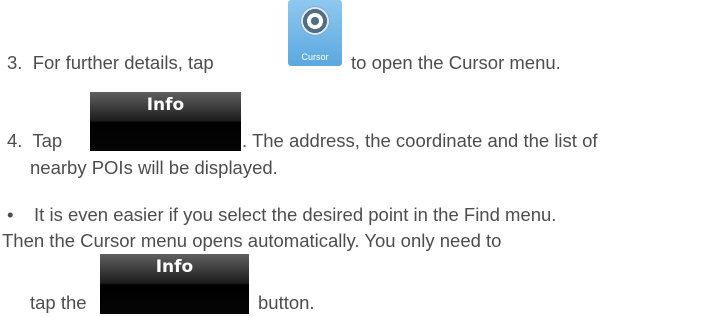 This screenshot has height=317, width=725. What do you see at coordinates (174, 267) in the screenshot?
I see `info-button-2-label: Info` at bounding box center [174, 267].